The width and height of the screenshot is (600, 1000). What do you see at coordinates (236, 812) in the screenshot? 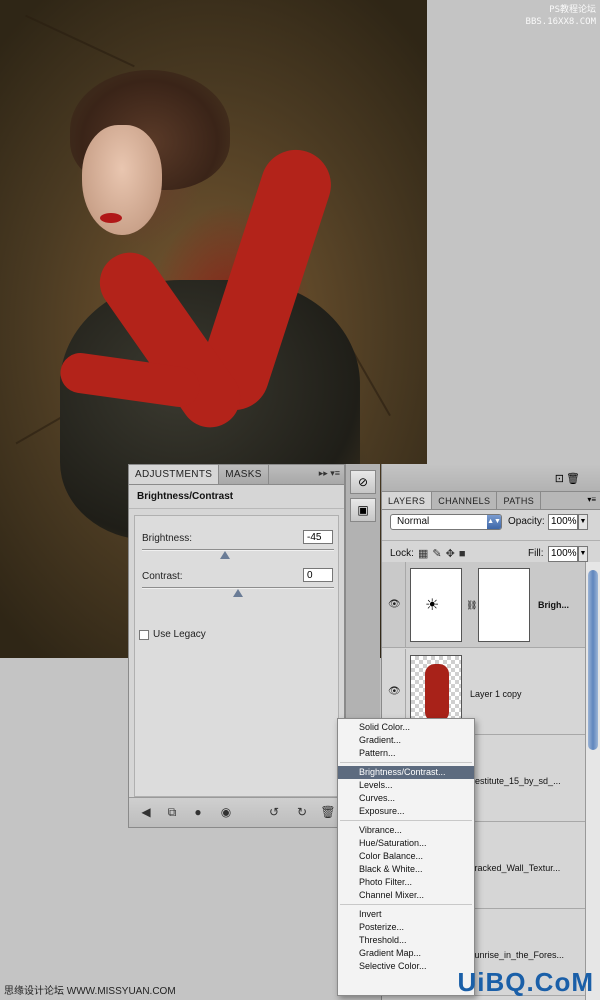
I see `adjustments-footer: ◀ ⧉ ● ◉ ↺ ↻ 🗑` at bounding box center [236, 812].